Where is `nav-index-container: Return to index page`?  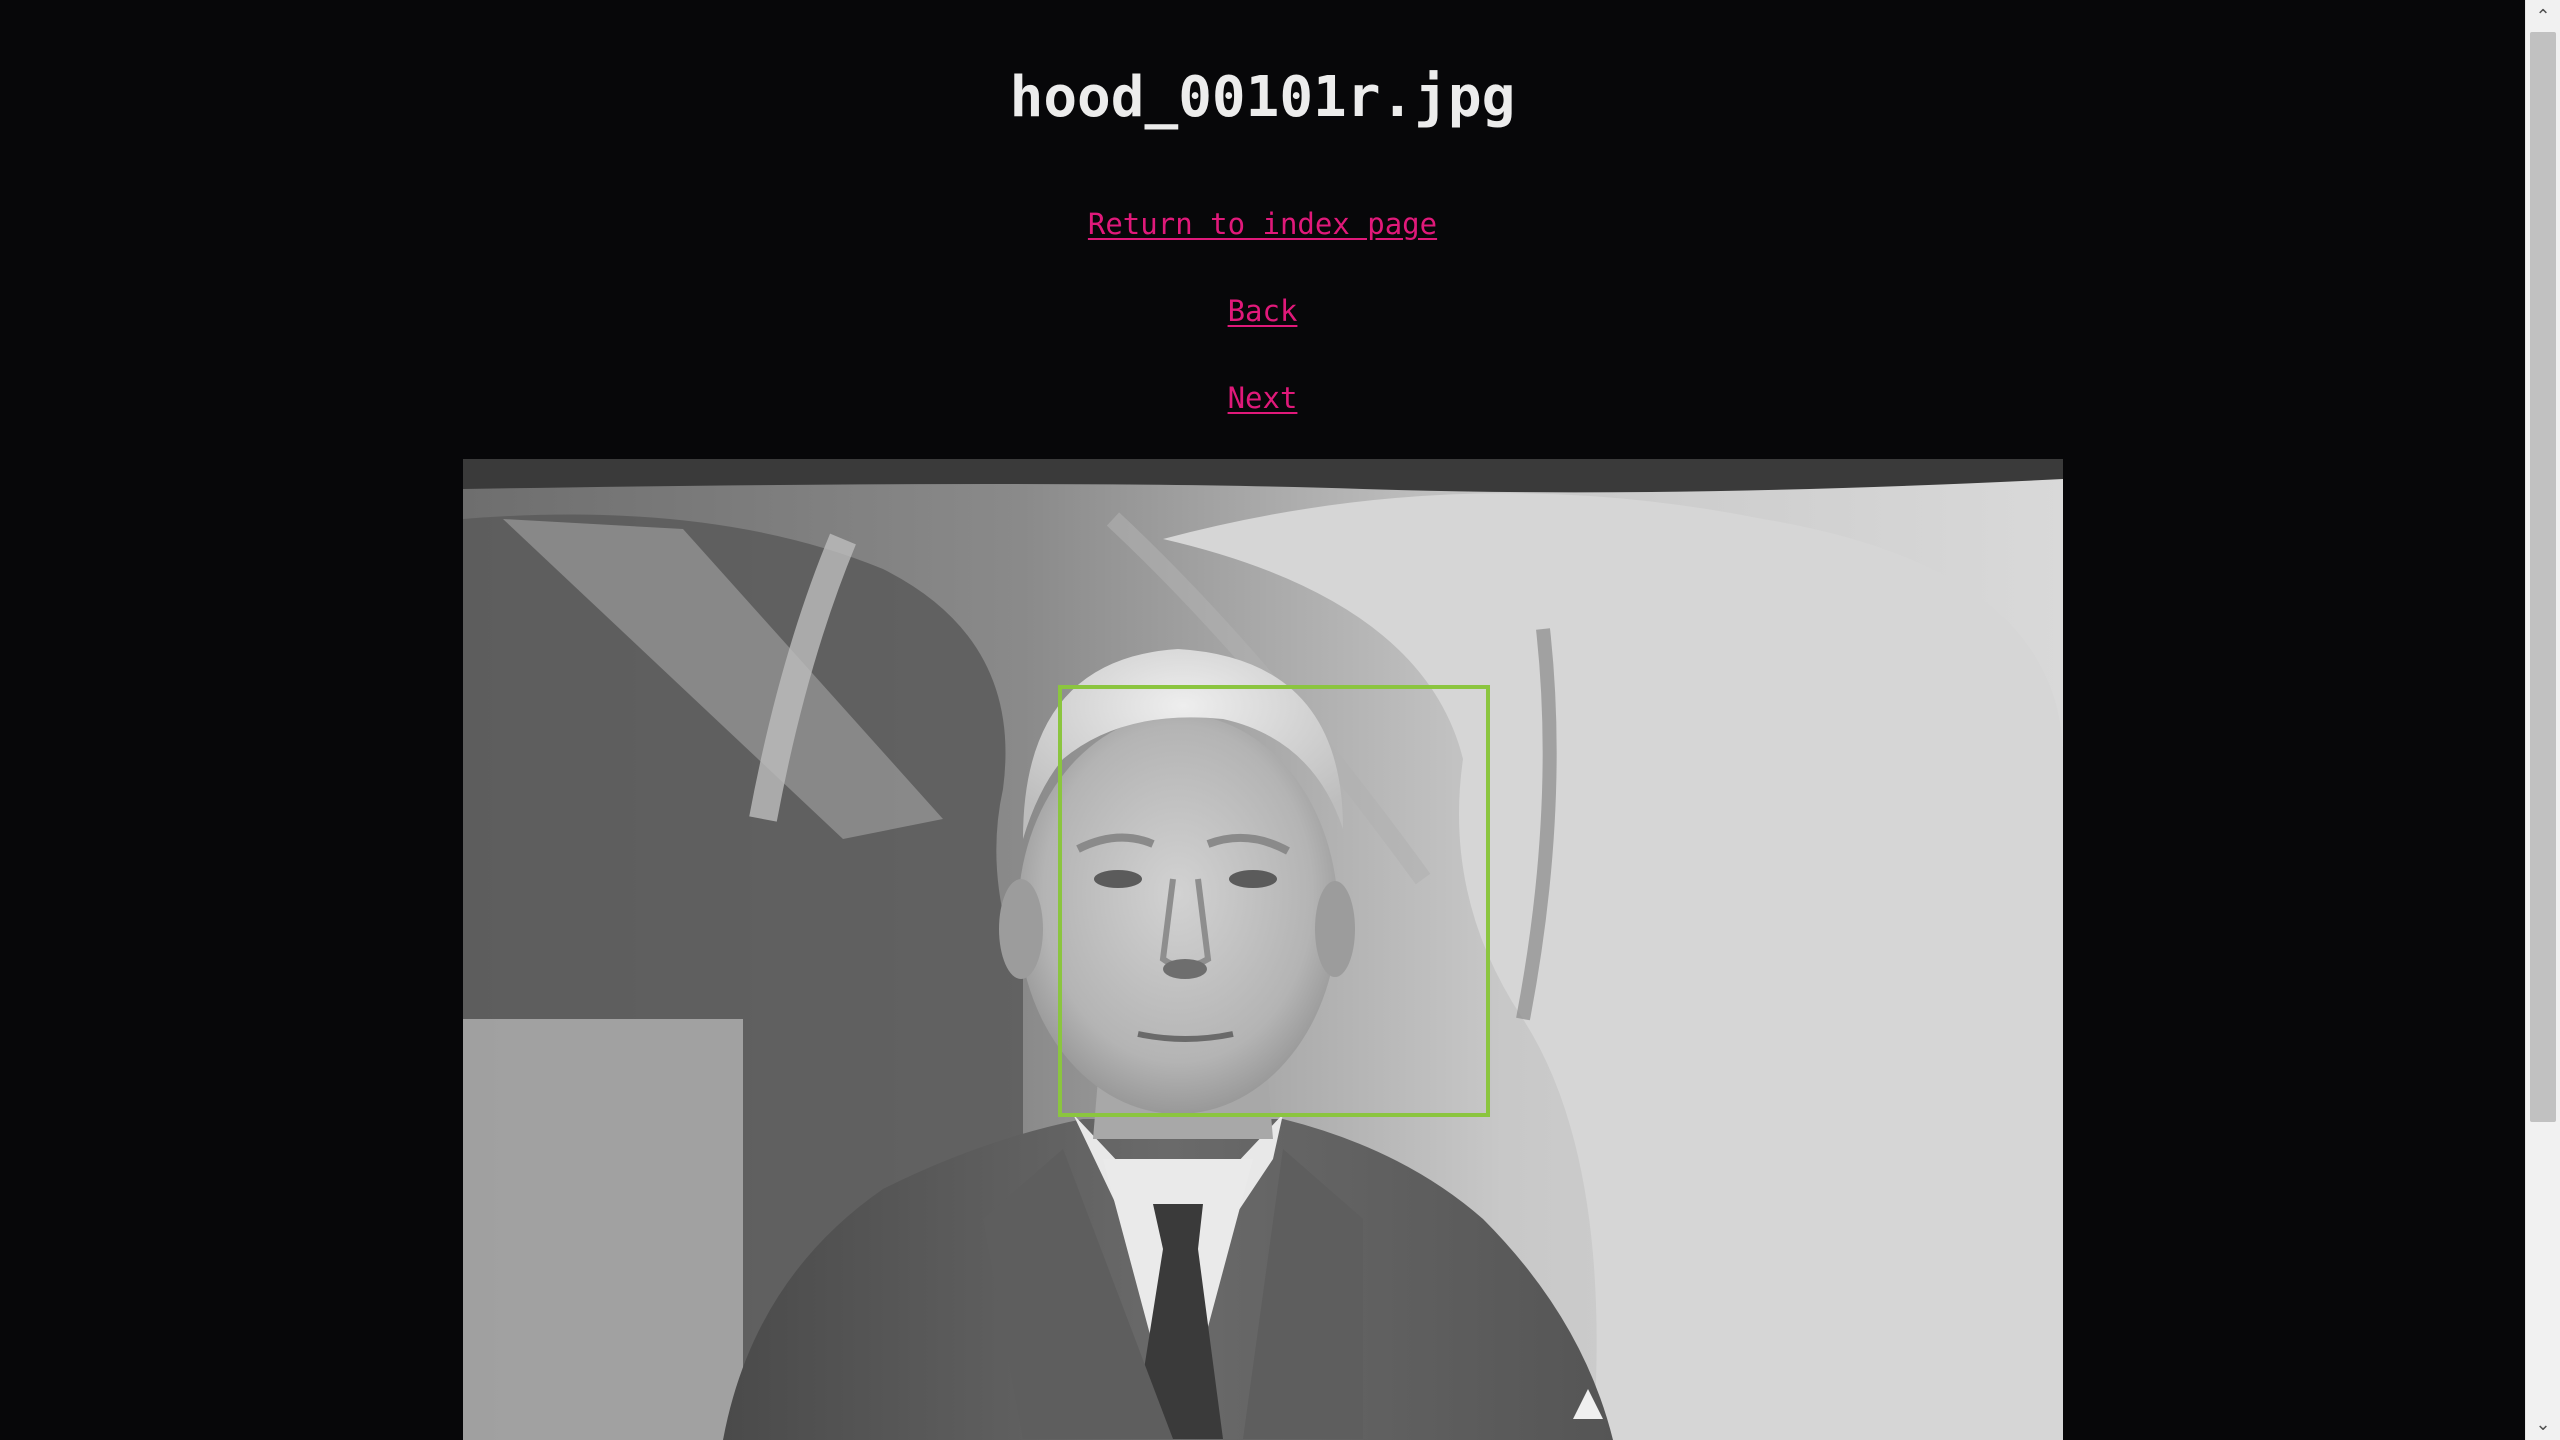
nav-index-container: Return to index page is located at coordinates (1262, 224).